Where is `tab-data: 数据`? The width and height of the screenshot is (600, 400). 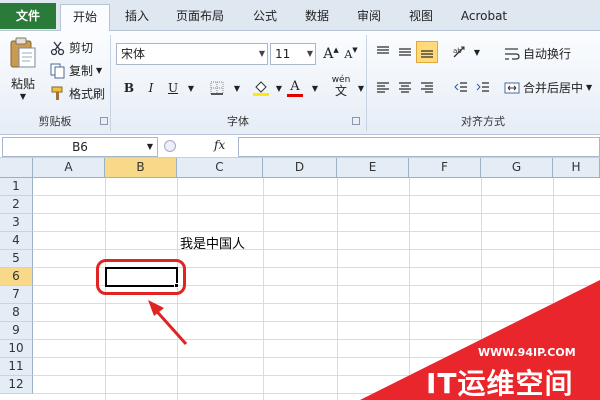
tab-data: 数据 is located at coordinates (317, 17).